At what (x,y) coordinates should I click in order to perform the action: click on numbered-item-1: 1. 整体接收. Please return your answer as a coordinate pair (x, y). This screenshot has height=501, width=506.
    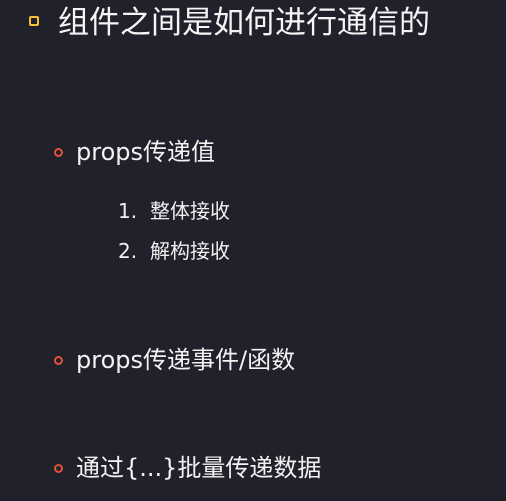
    Looking at the image, I should click on (174, 211).